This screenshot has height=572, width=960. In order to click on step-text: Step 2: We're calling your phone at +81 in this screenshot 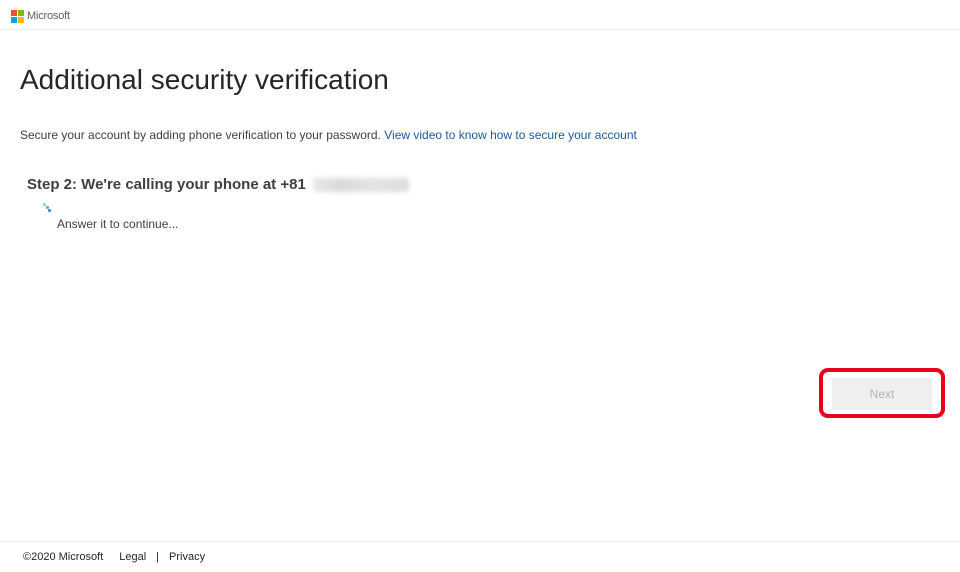, I will do `click(166, 184)`.